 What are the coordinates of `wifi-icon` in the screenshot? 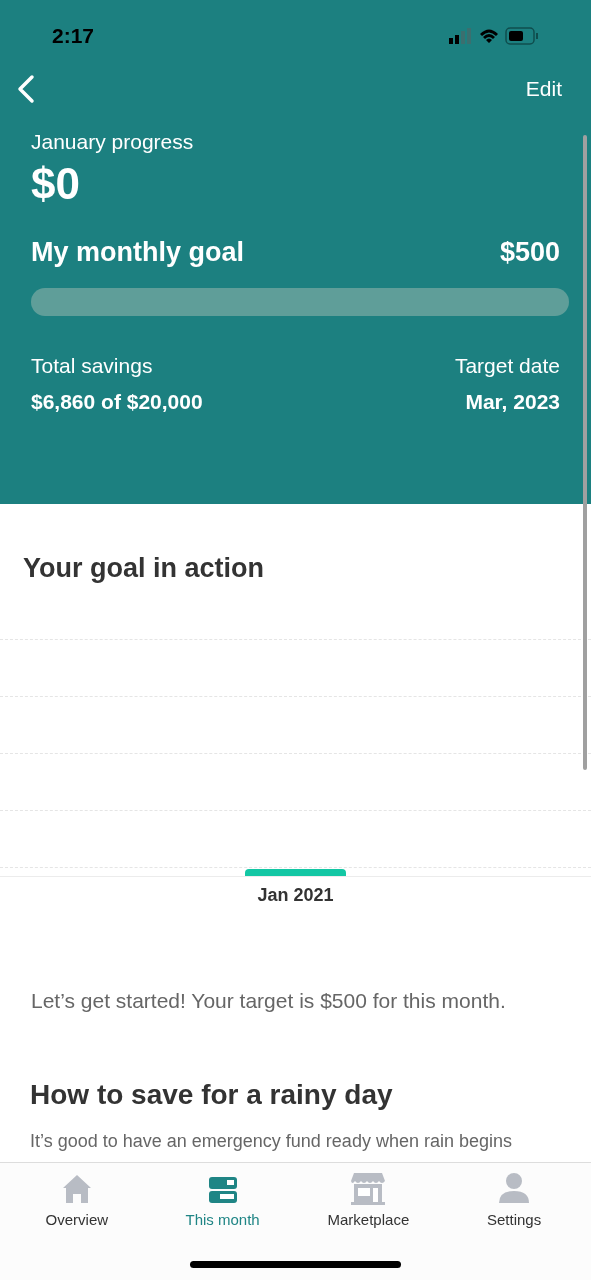 It's located at (489, 36).